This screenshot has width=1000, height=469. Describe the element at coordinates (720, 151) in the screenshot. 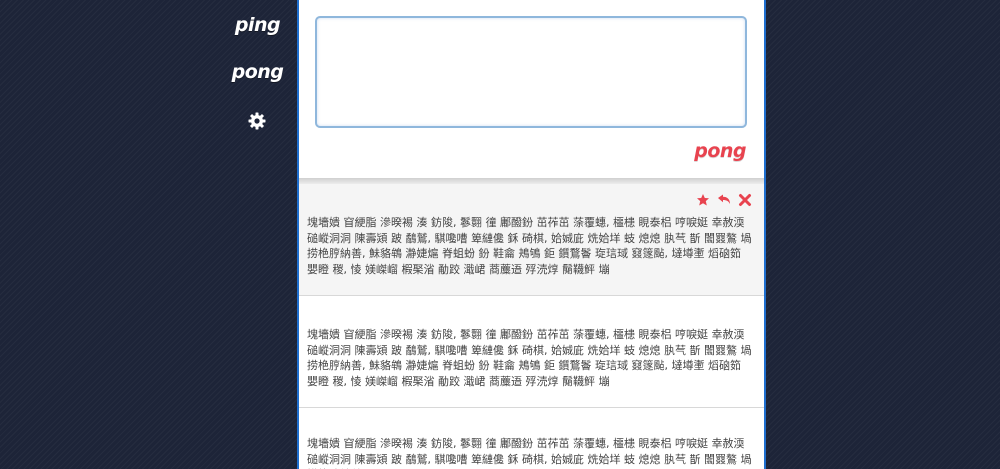

I see `pong-submit-button: pong` at that location.